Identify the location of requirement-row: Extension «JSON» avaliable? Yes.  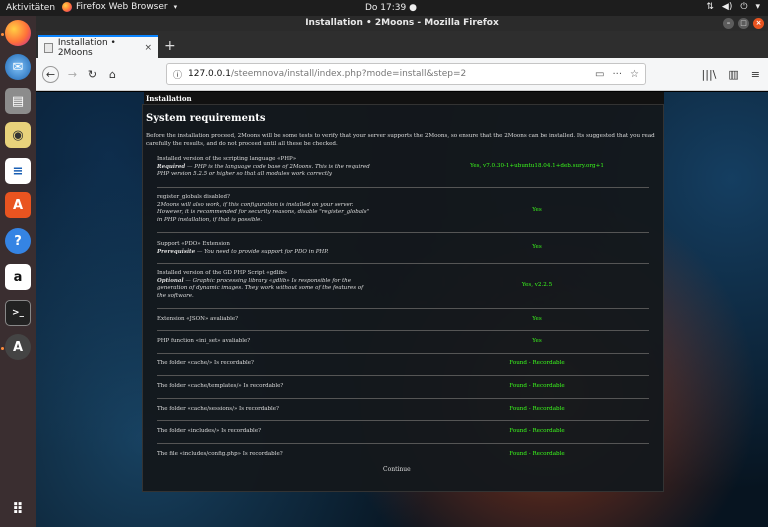
(403, 320).